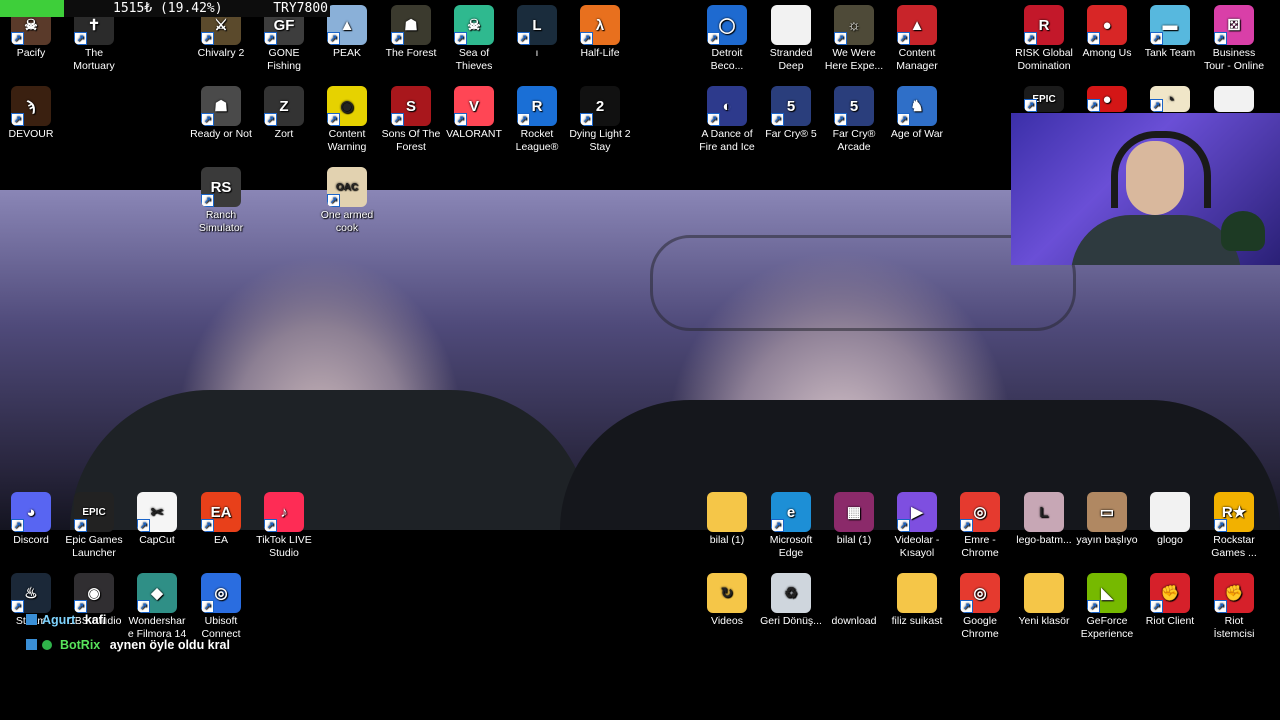  I want to click on desktop-icon-devour: ϡ ↗ DEVOUR, so click(31, 113).